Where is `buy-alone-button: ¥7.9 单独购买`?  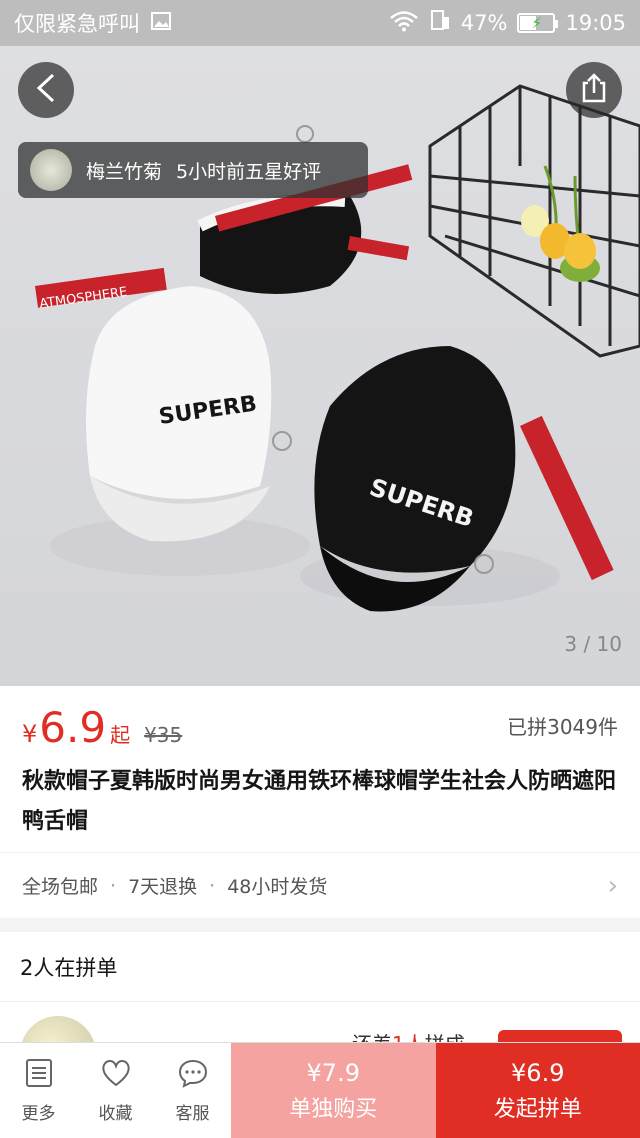 buy-alone-button: ¥7.9 单独购买 is located at coordinates (333, 1090).